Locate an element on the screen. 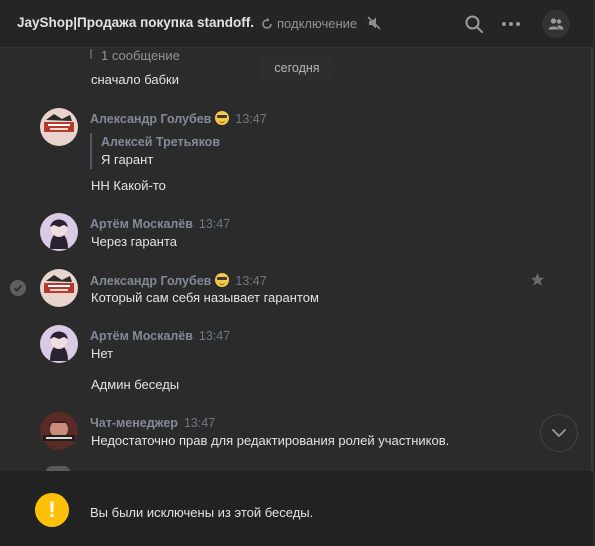 The width and height of the screenshot is (595, 546). warning-symbol: ! is located at coordinates (52, 509).